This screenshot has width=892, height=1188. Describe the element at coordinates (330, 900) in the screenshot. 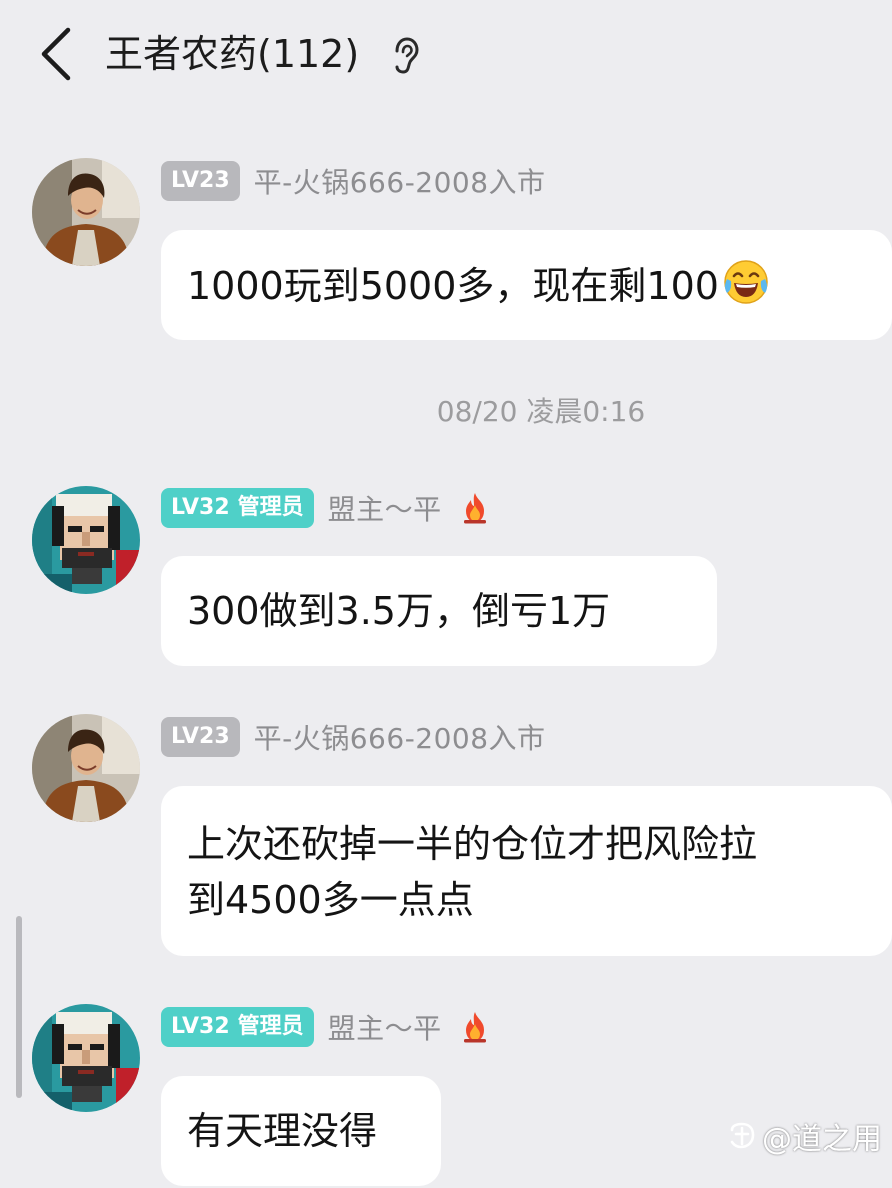

I see `message-text-line: 到4500多一点点` at that location.